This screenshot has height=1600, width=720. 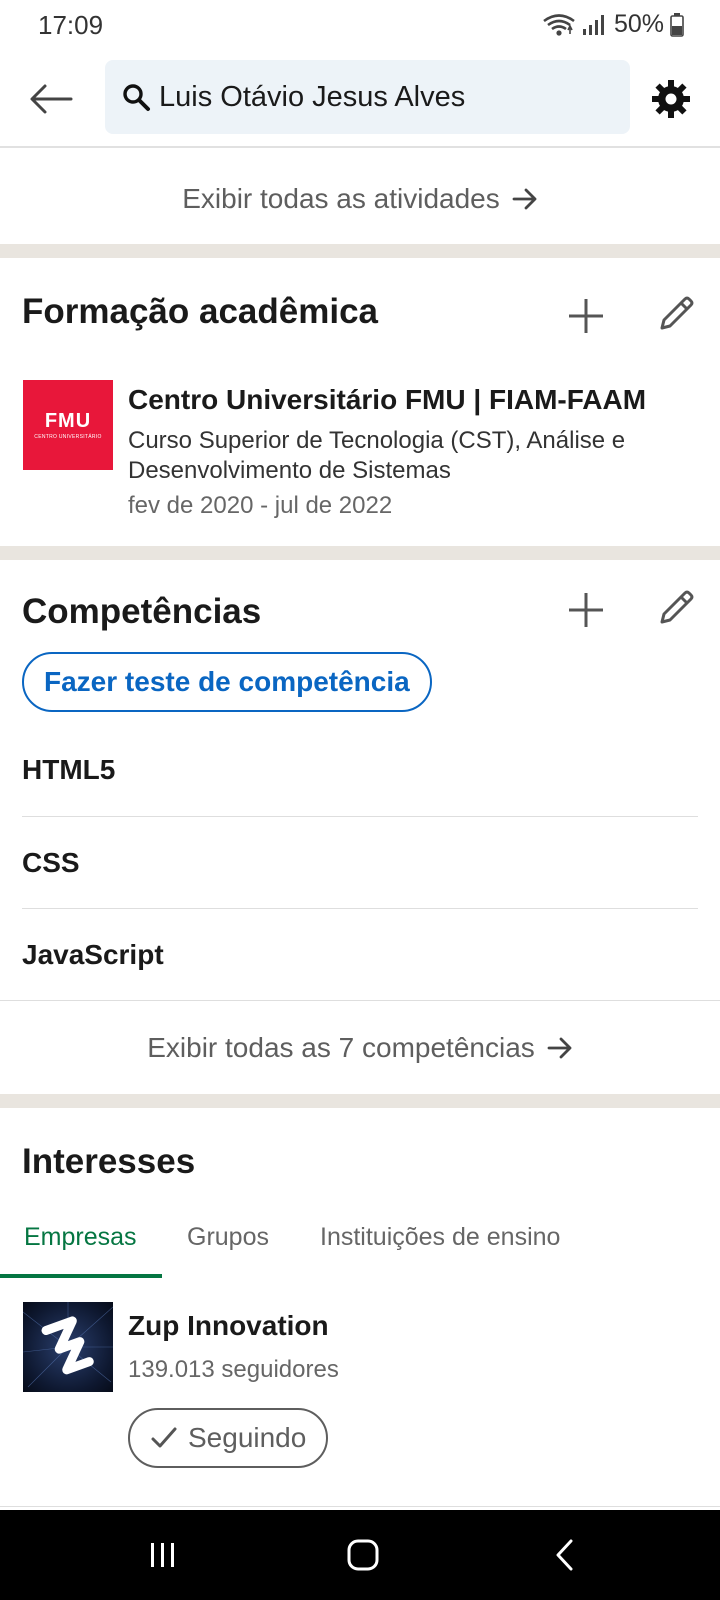 I want to click on gear-icon, so click(x=671, y=99).